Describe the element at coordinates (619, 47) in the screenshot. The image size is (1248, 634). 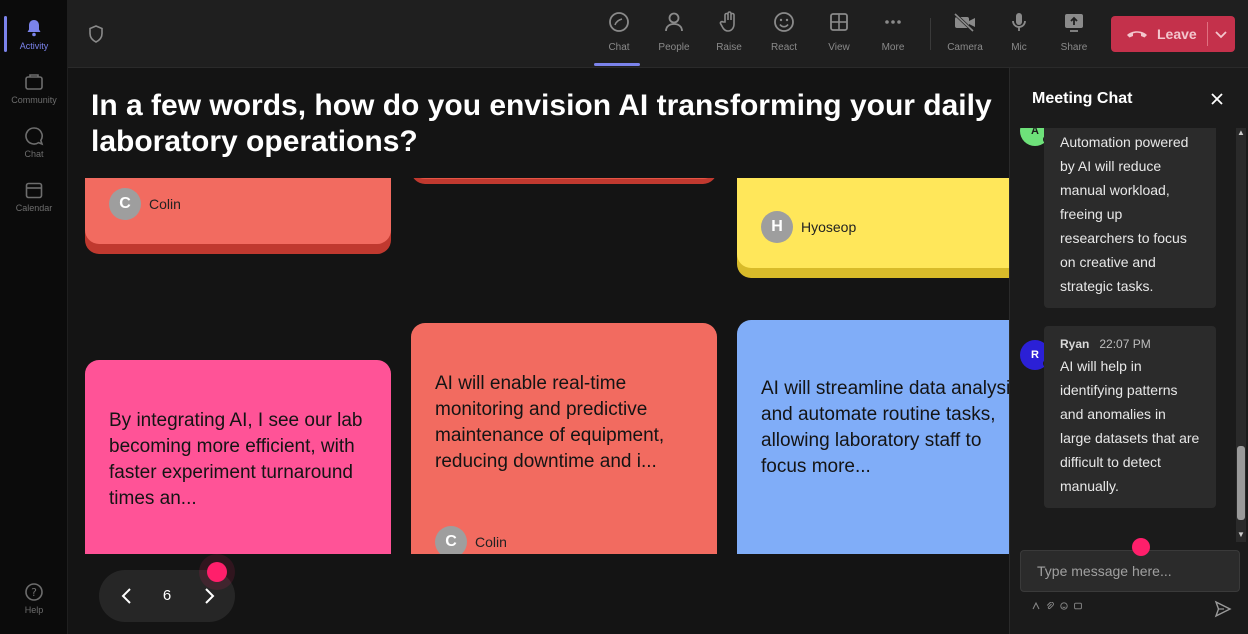
I see `toolbar-label: Chat` at that location.